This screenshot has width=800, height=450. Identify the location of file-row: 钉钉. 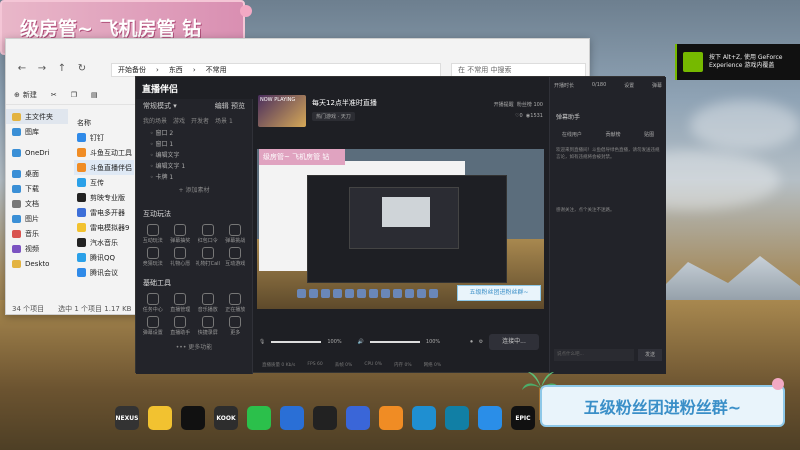
(104, 137).